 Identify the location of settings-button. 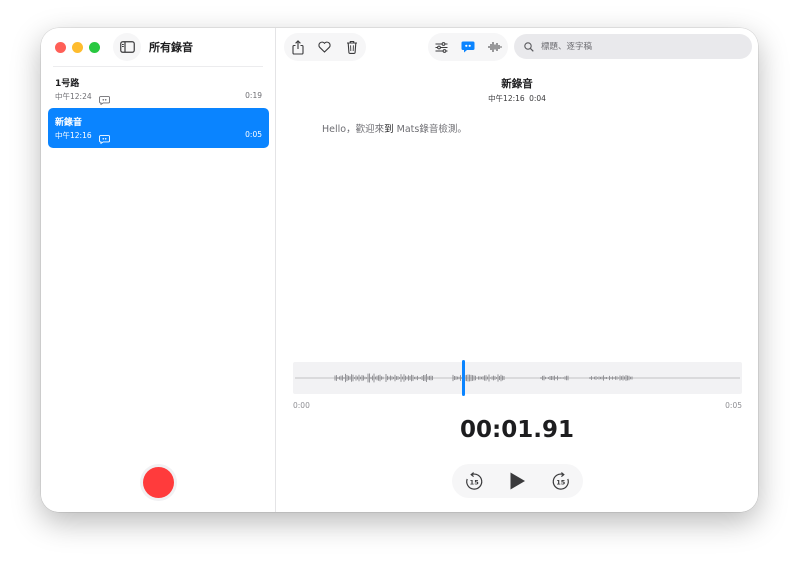
(441, 47).